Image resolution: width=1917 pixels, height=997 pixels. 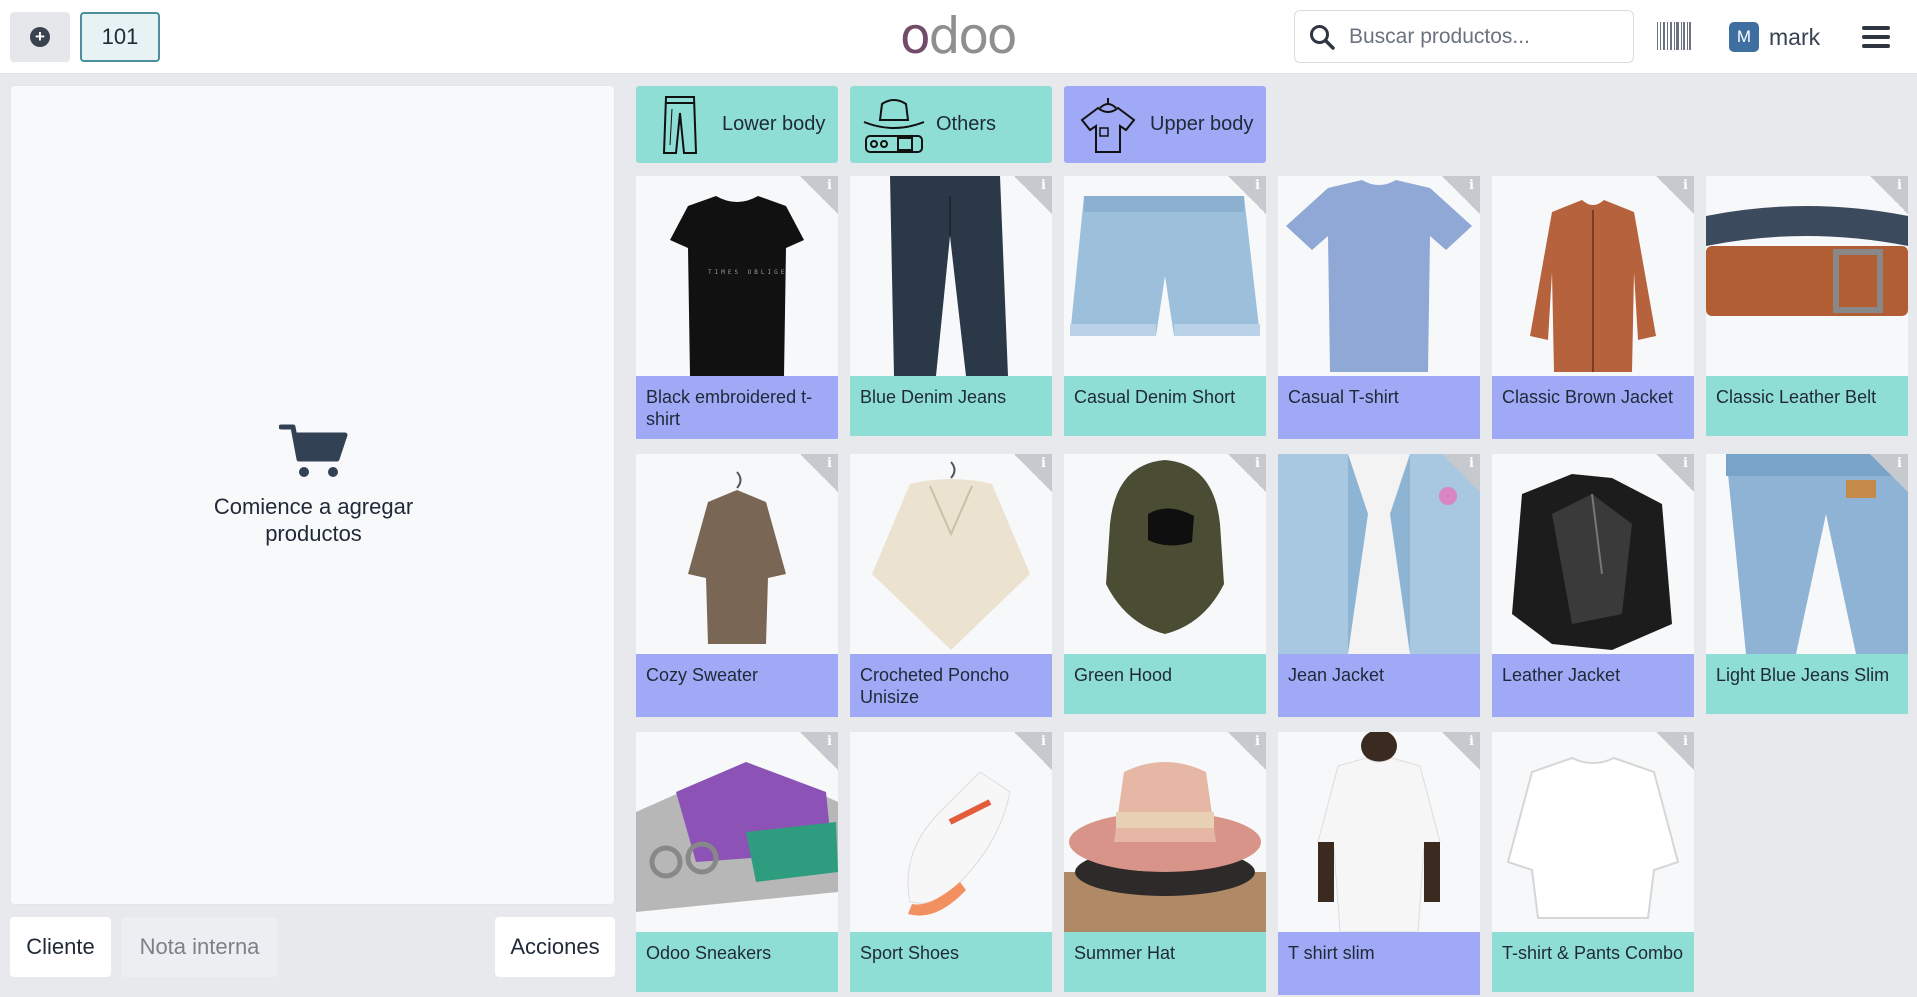 What do you see at coordinates (60, 947) in the screenshot?
I see `customer-button: Cliente` at bounding box center [60, 947].